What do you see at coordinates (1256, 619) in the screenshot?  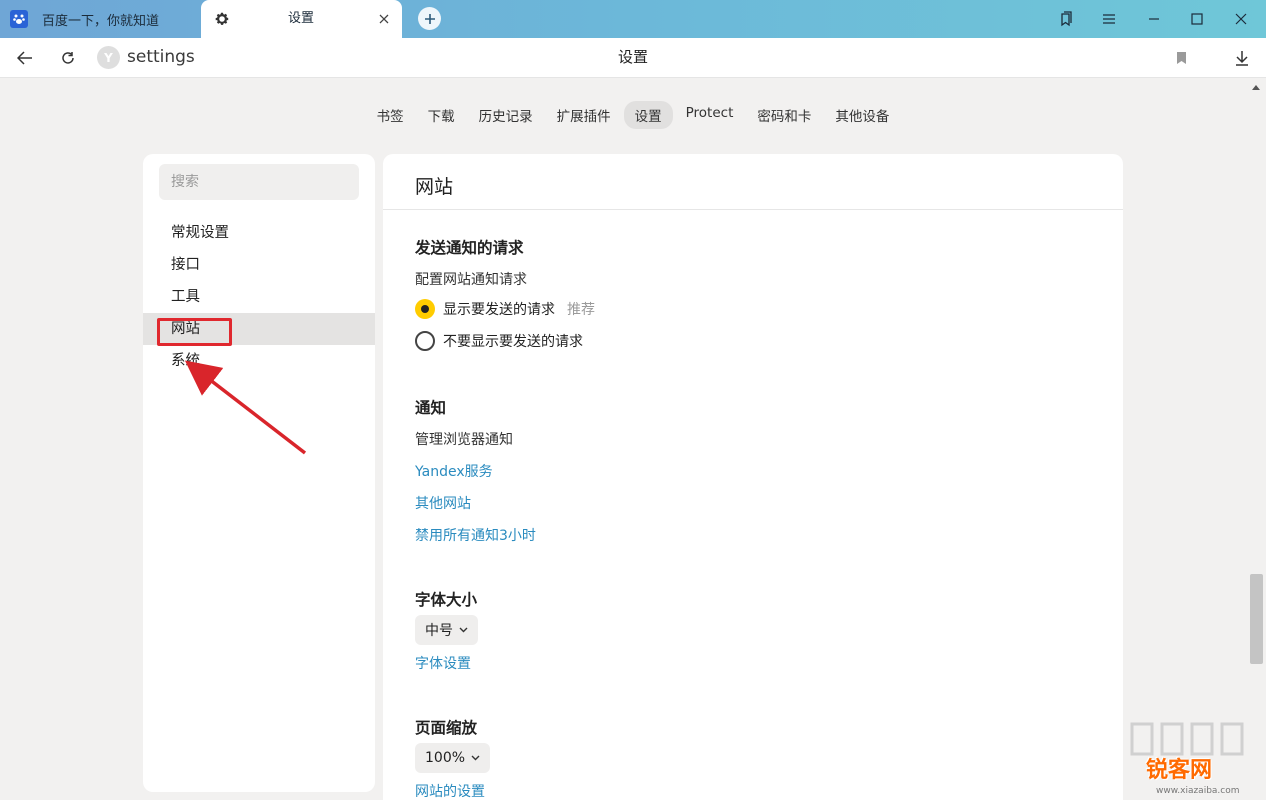 I see `scrollbar-thumb` at bounding box center [1256, 619].